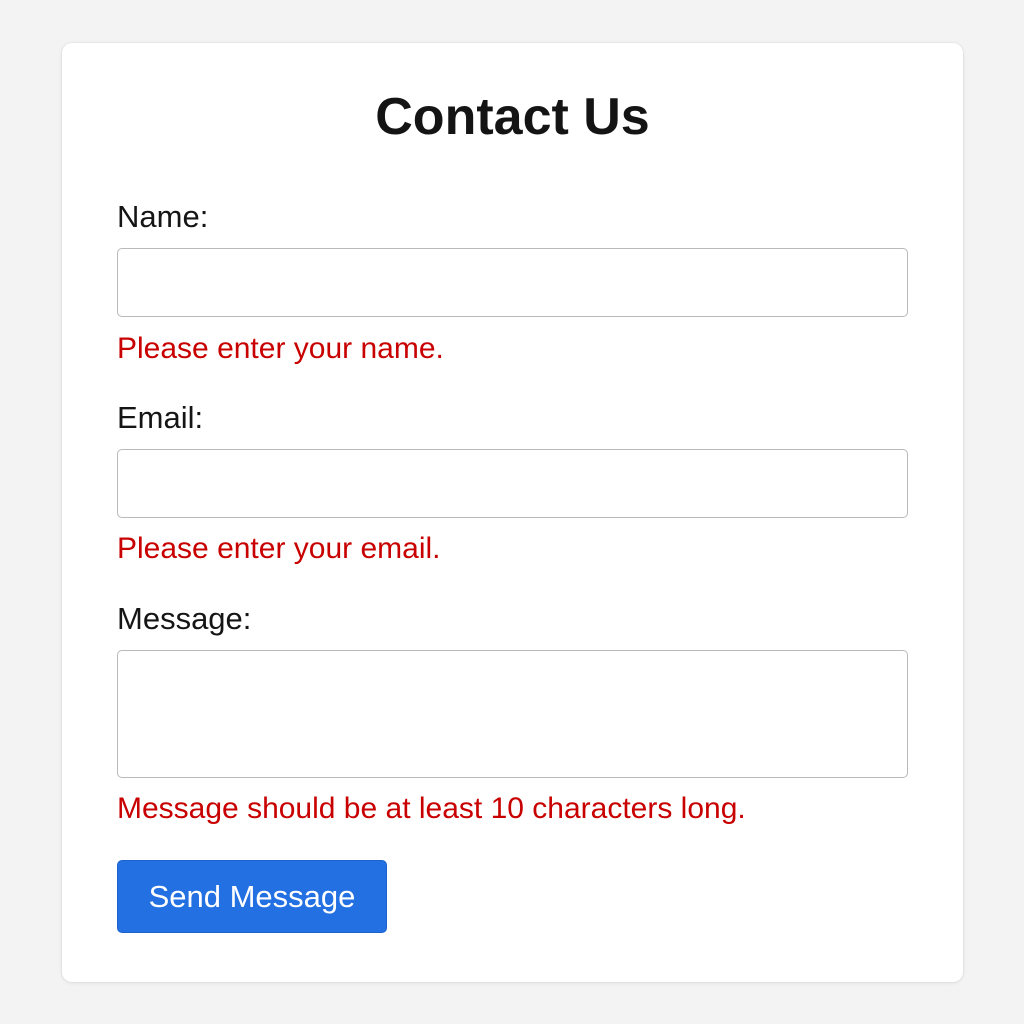 The image size is (1024, 1024). I want to click on name-error-message: Please enter your name., so click(280, 348).